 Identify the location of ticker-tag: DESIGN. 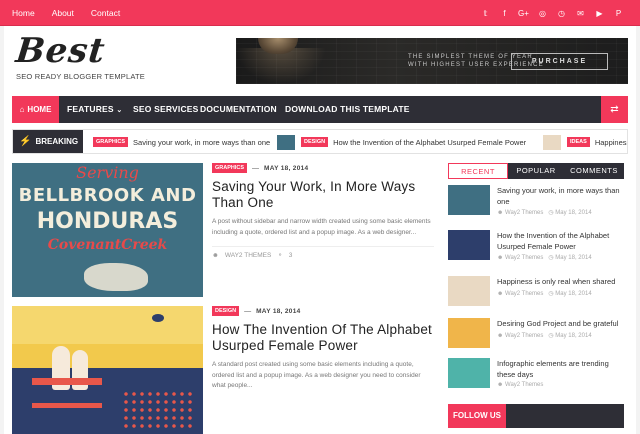
(315, 142).